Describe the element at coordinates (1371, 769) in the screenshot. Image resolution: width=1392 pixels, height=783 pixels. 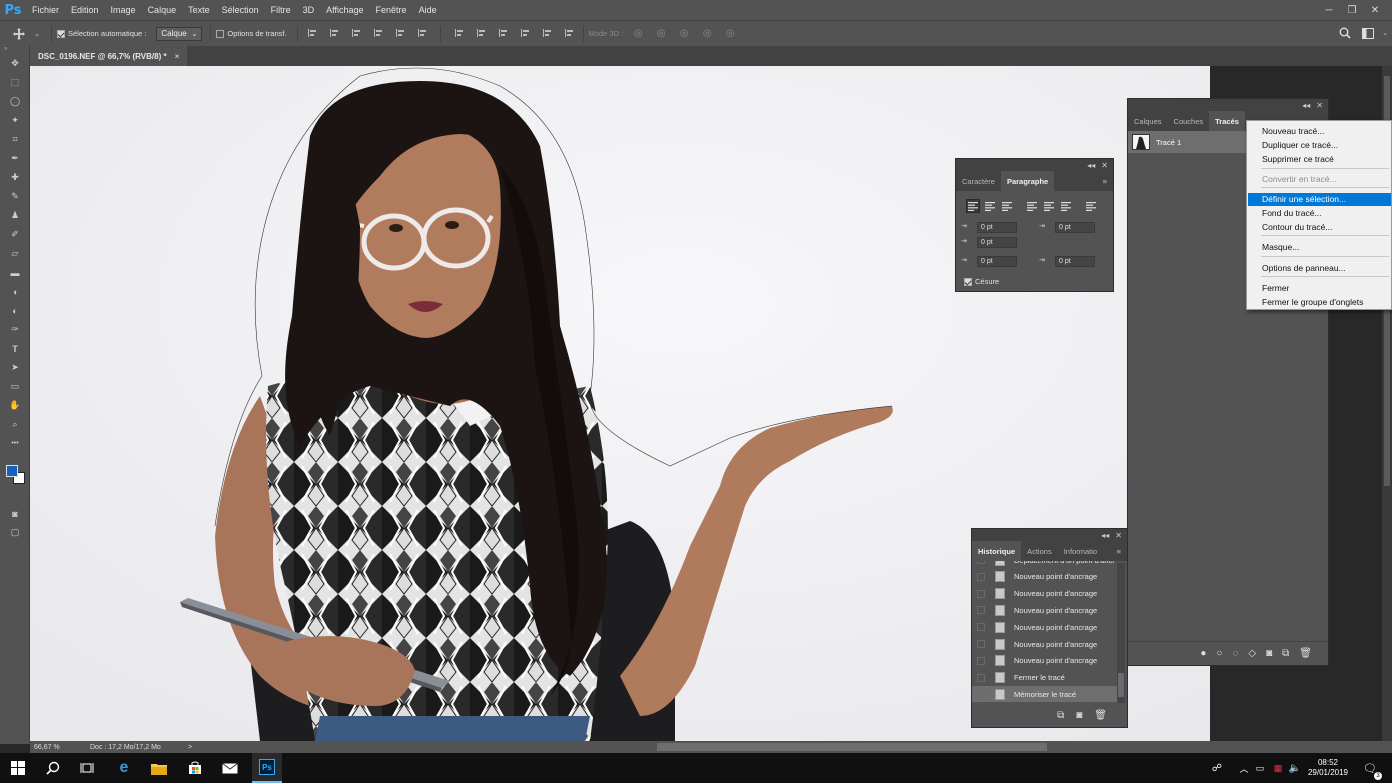
I see `notifications-icon: 🗨 3` at that location.